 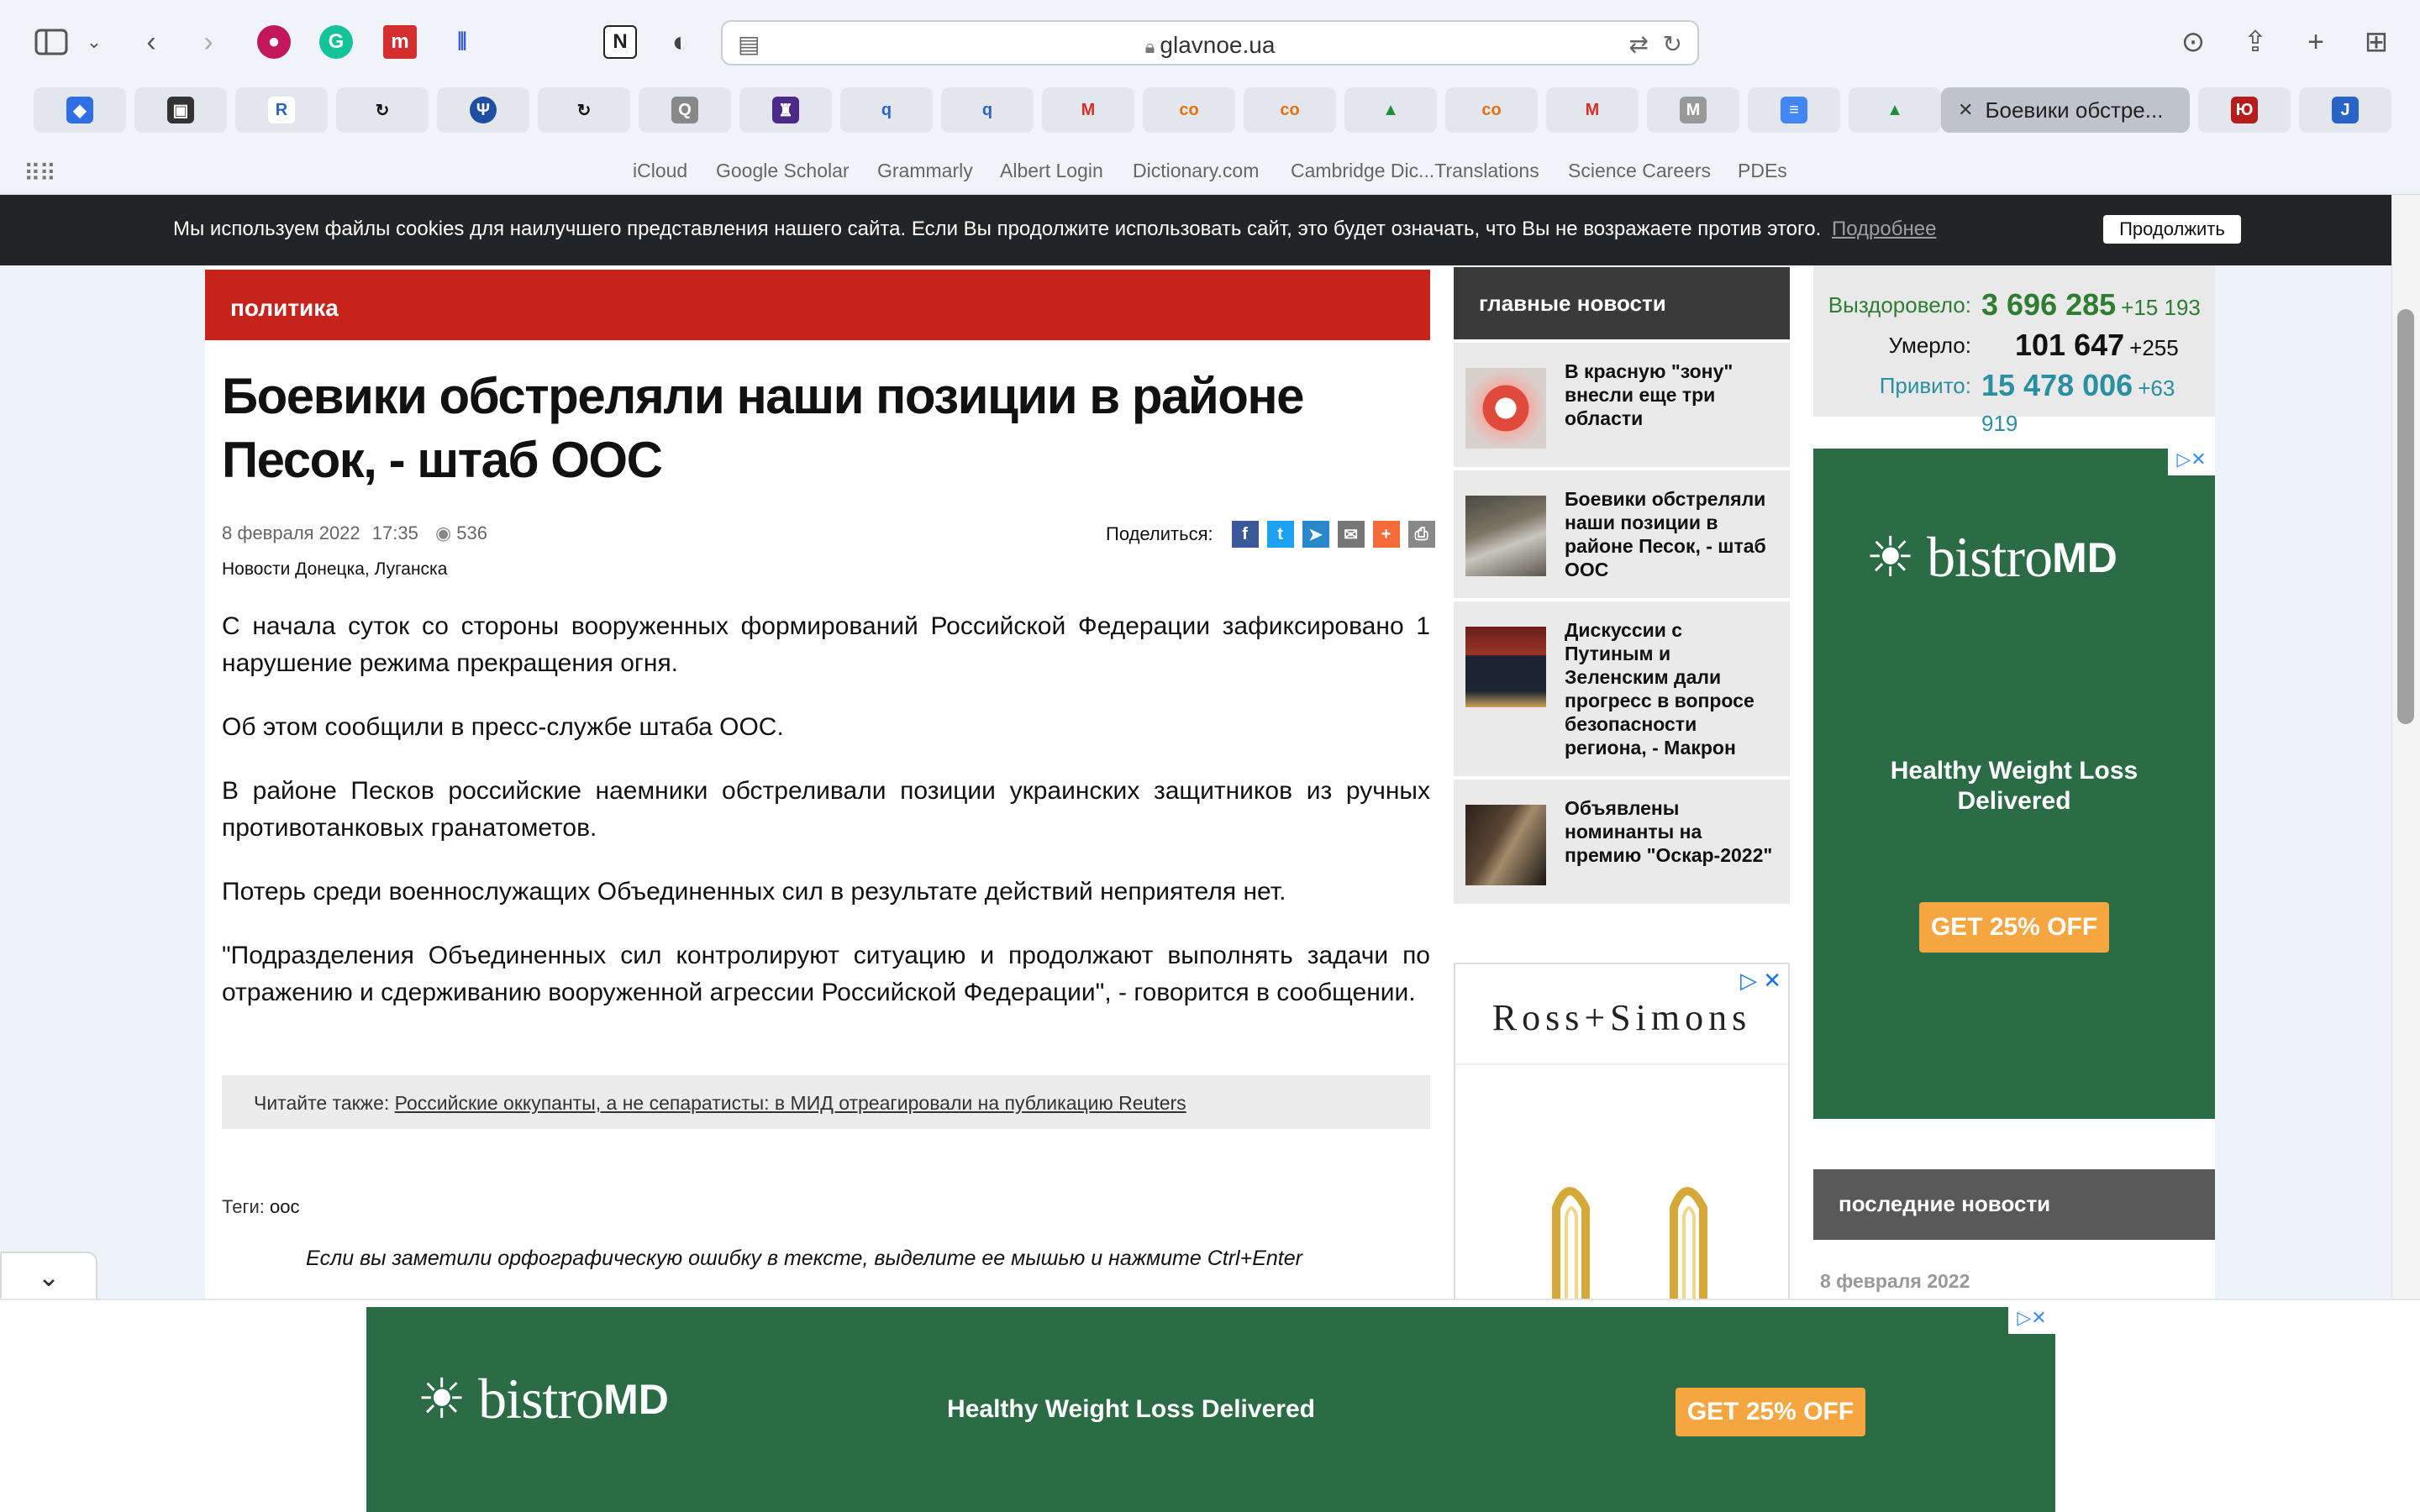 I want to click on tab: Ю, so click(x=2244, y=110).